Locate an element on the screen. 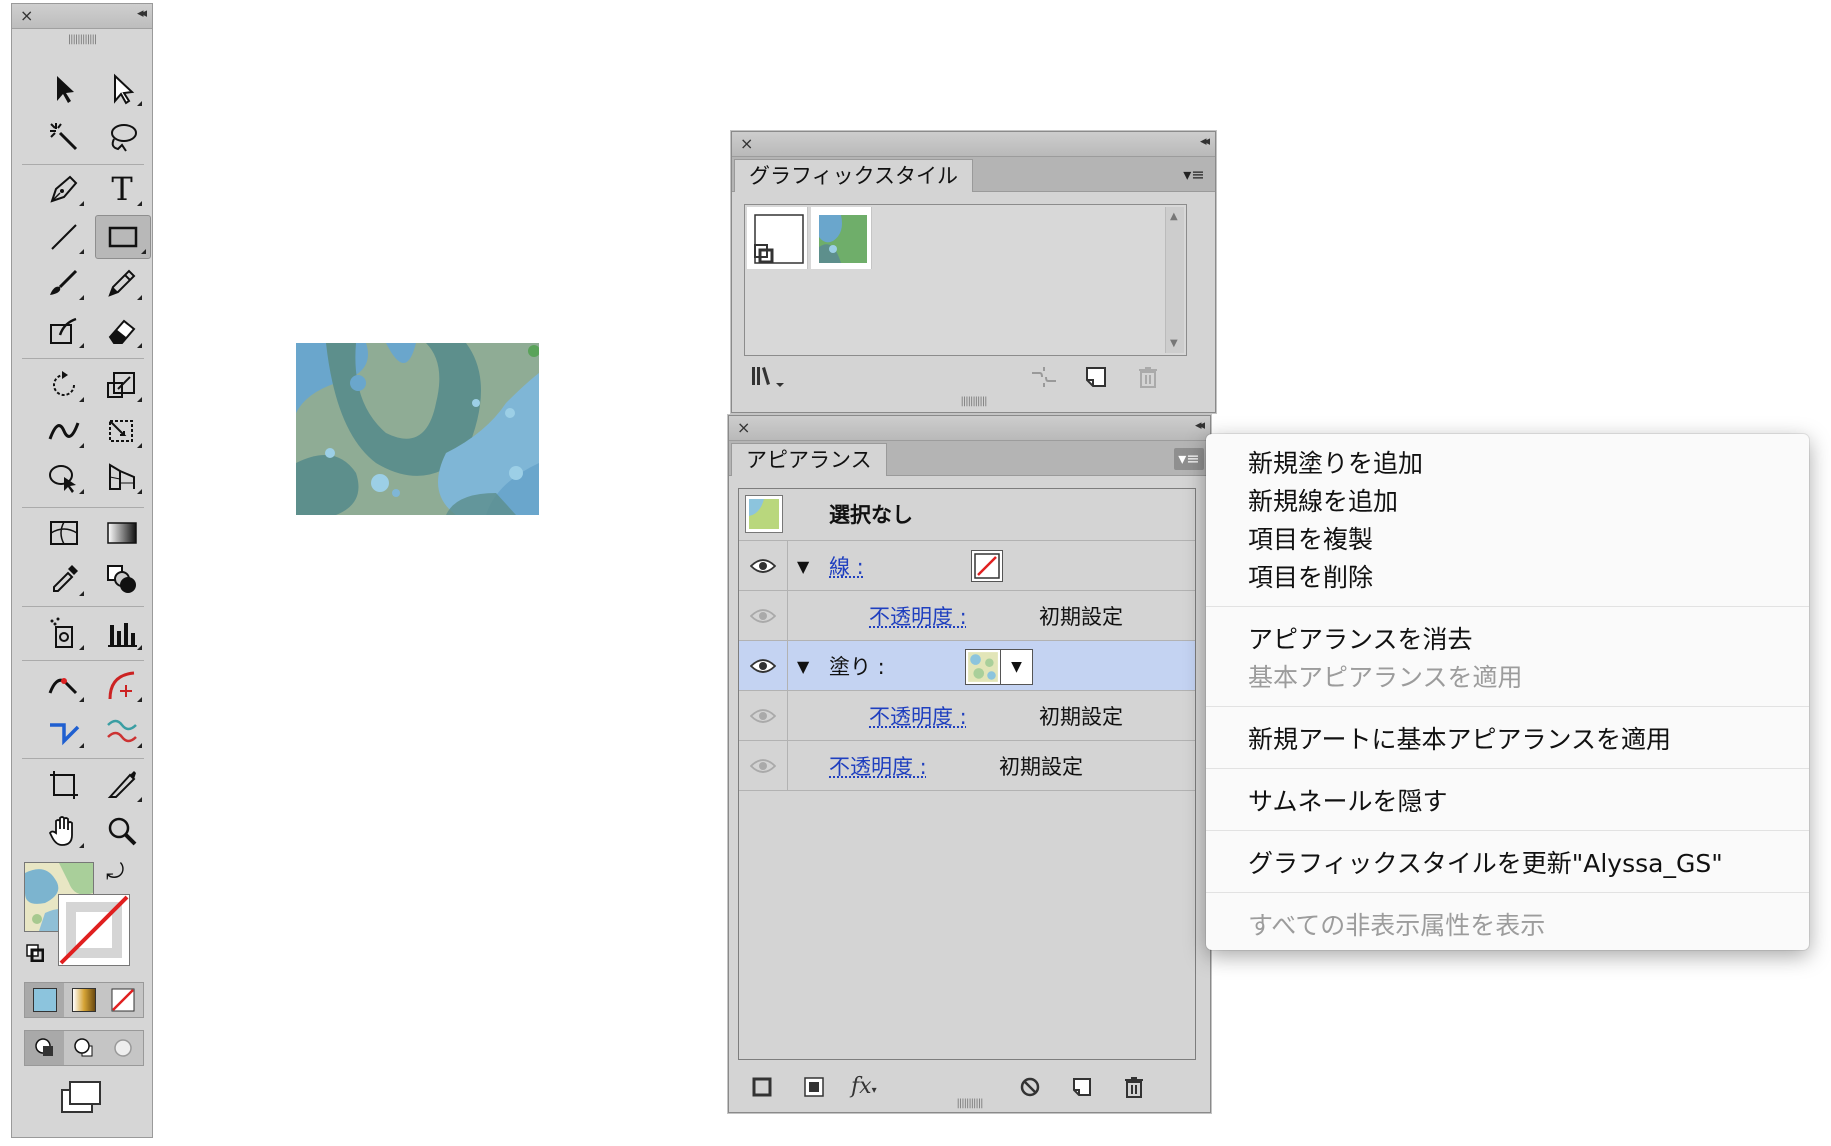  add-new-stroke-icon is located at coordinates (762, 1089).